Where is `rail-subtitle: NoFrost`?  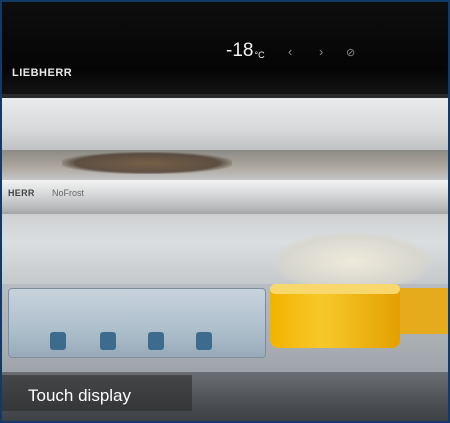 rail-subtitle: NoFrost is located at coordinates (68, 193).